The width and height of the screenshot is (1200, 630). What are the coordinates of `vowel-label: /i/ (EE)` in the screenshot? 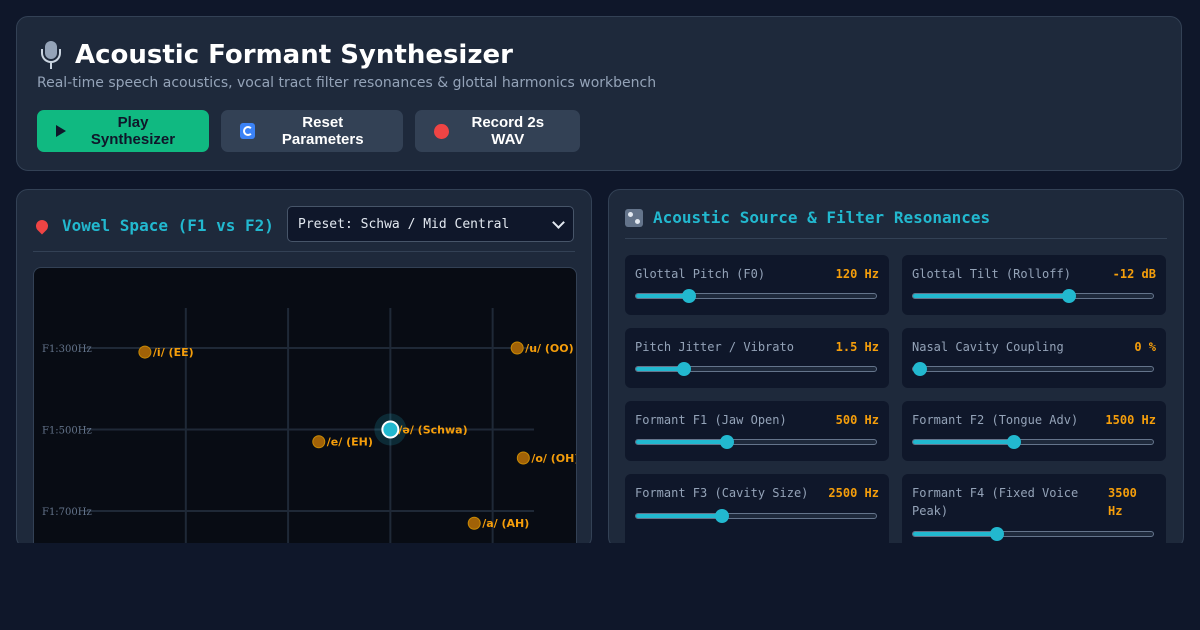 It's located at (173, 352).